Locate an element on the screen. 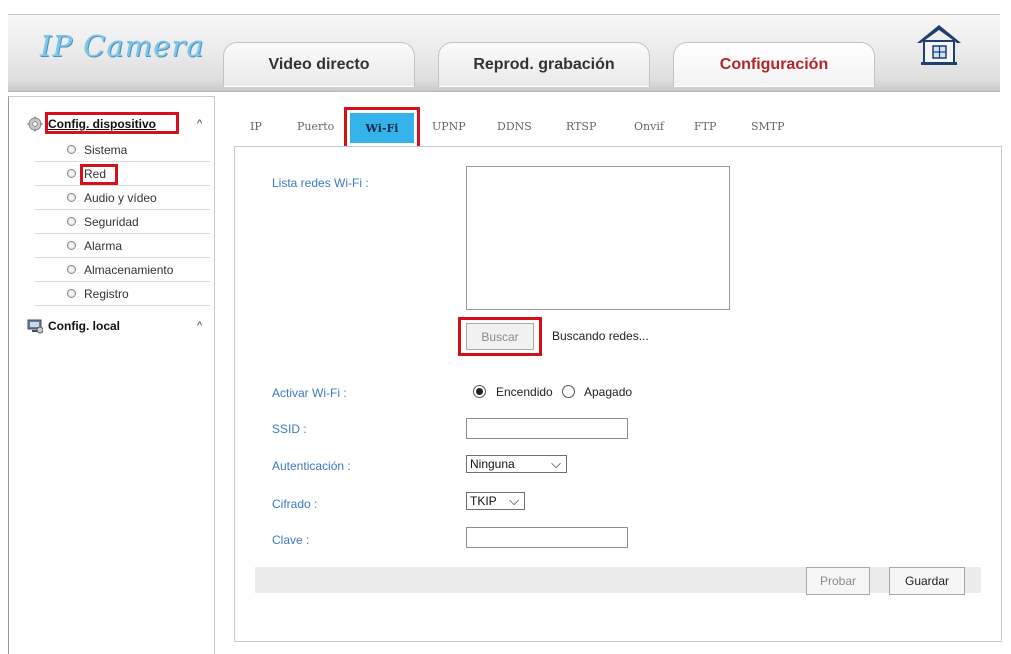  sidebar-item-system: Sistema is located at coordinates (122, 150).